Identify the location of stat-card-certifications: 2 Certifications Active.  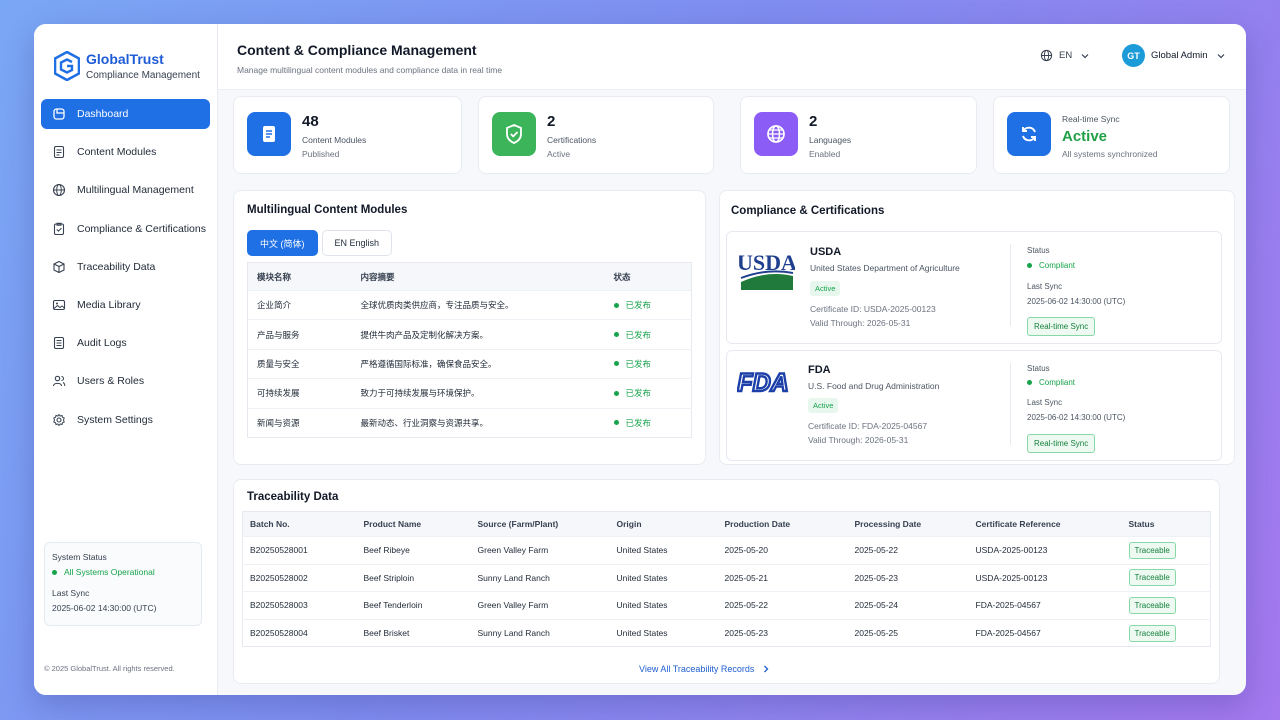
(596, 135).